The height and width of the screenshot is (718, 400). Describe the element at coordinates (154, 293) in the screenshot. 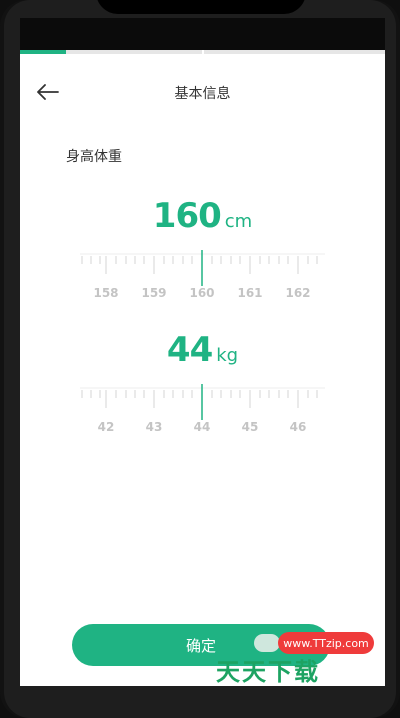

I see `tick-label: 159` at that location.